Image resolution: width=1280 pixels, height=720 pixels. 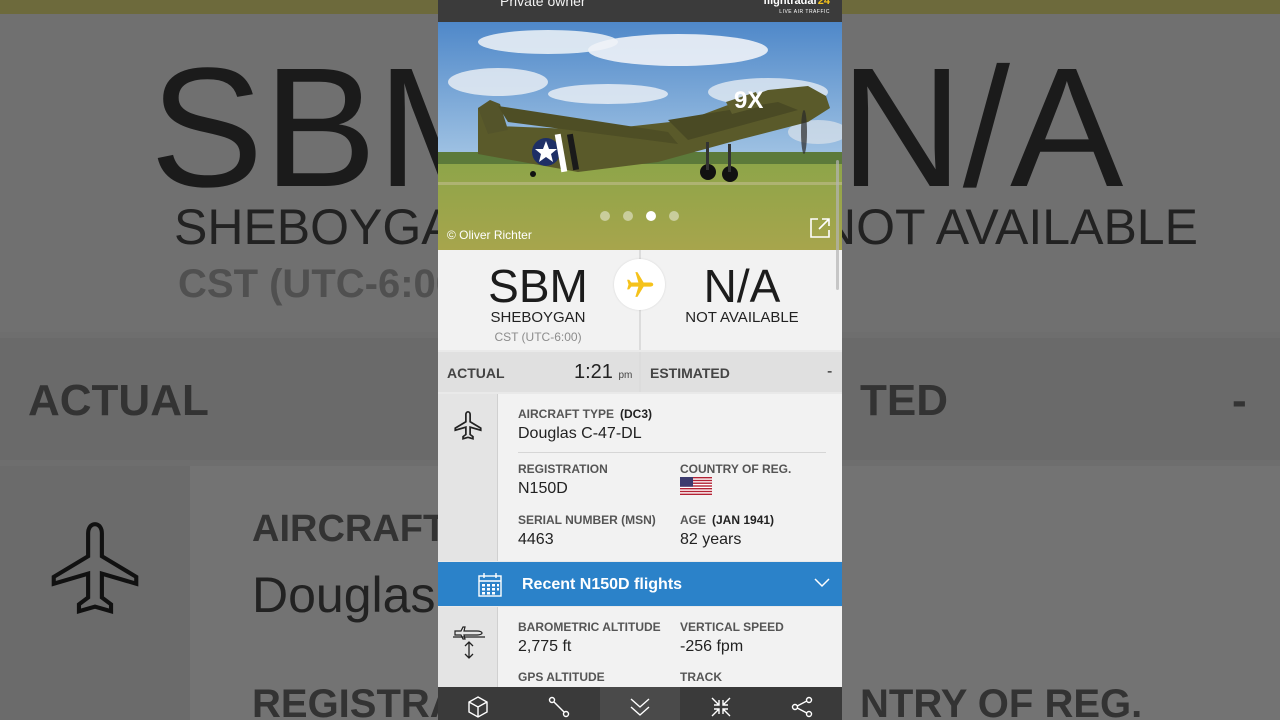 I want to click on baro-altitude-value: 2,775 ft, so click(x=545, y=646).